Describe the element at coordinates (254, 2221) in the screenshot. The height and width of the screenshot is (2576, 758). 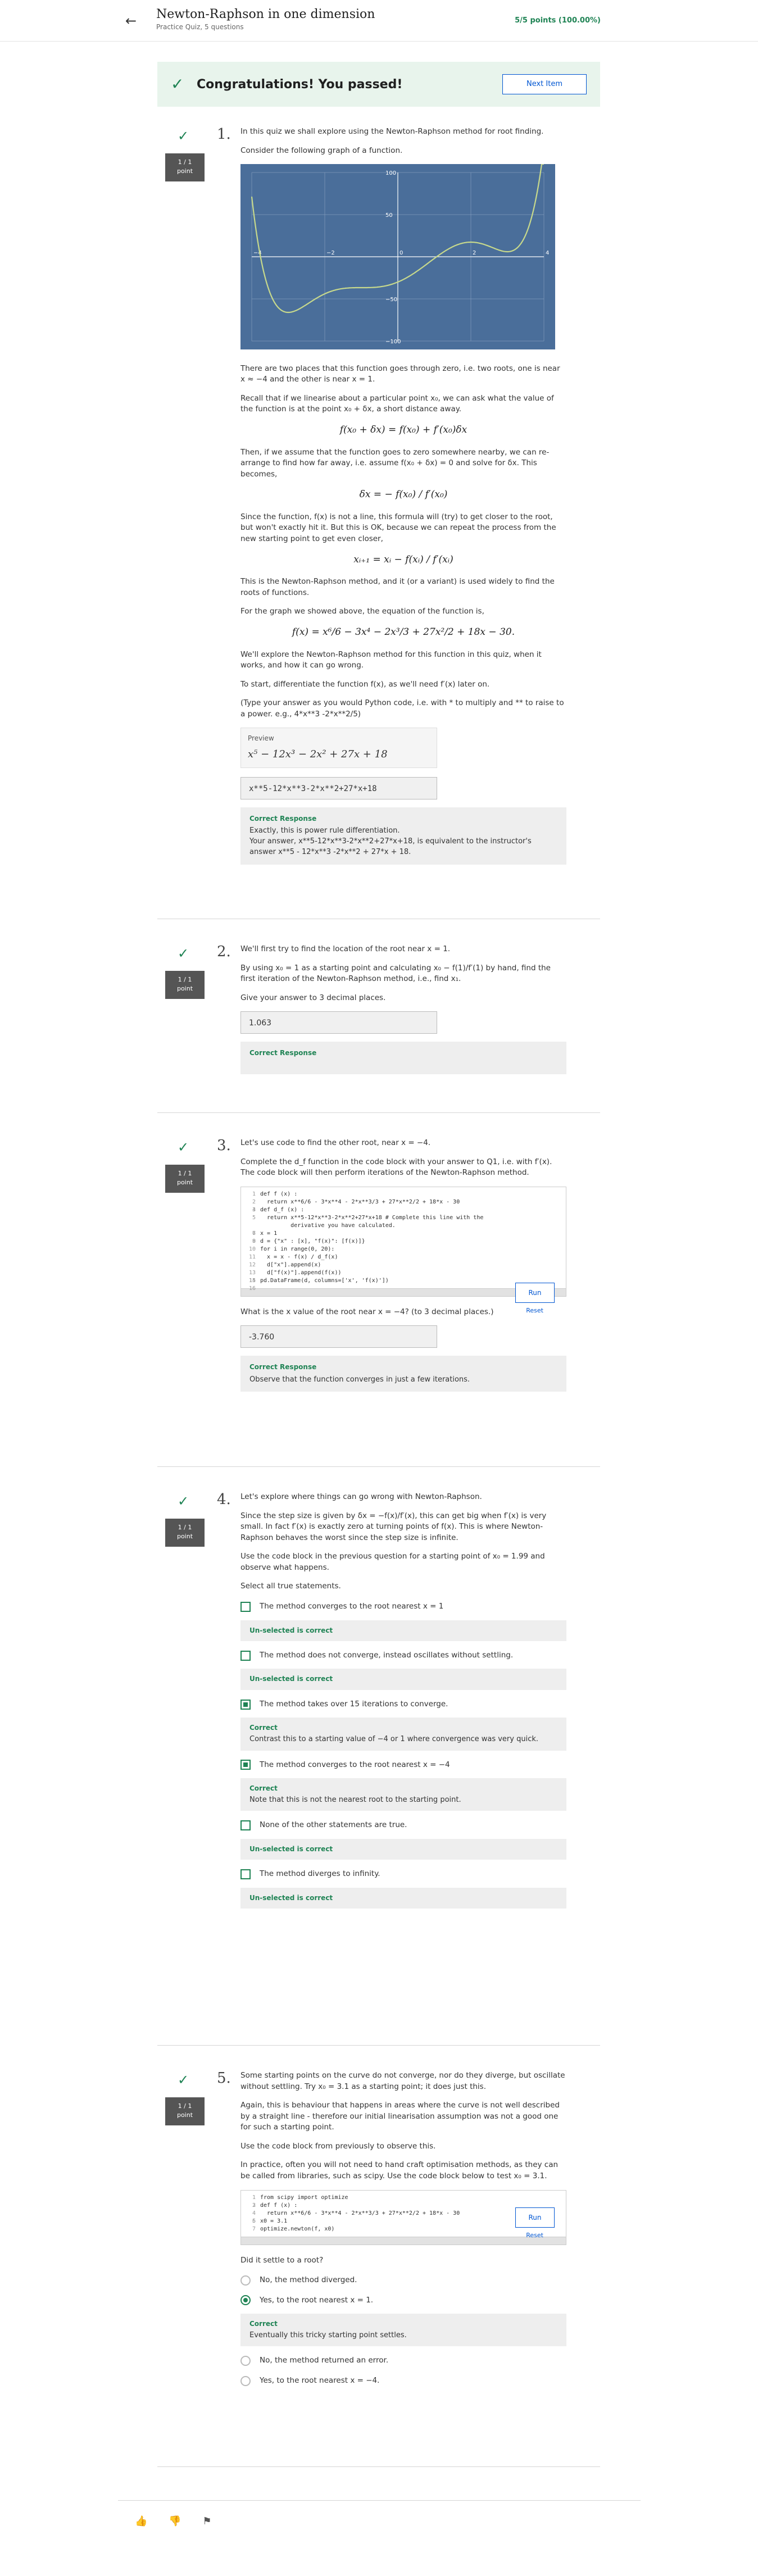
I see `line-number: 6` at that location.